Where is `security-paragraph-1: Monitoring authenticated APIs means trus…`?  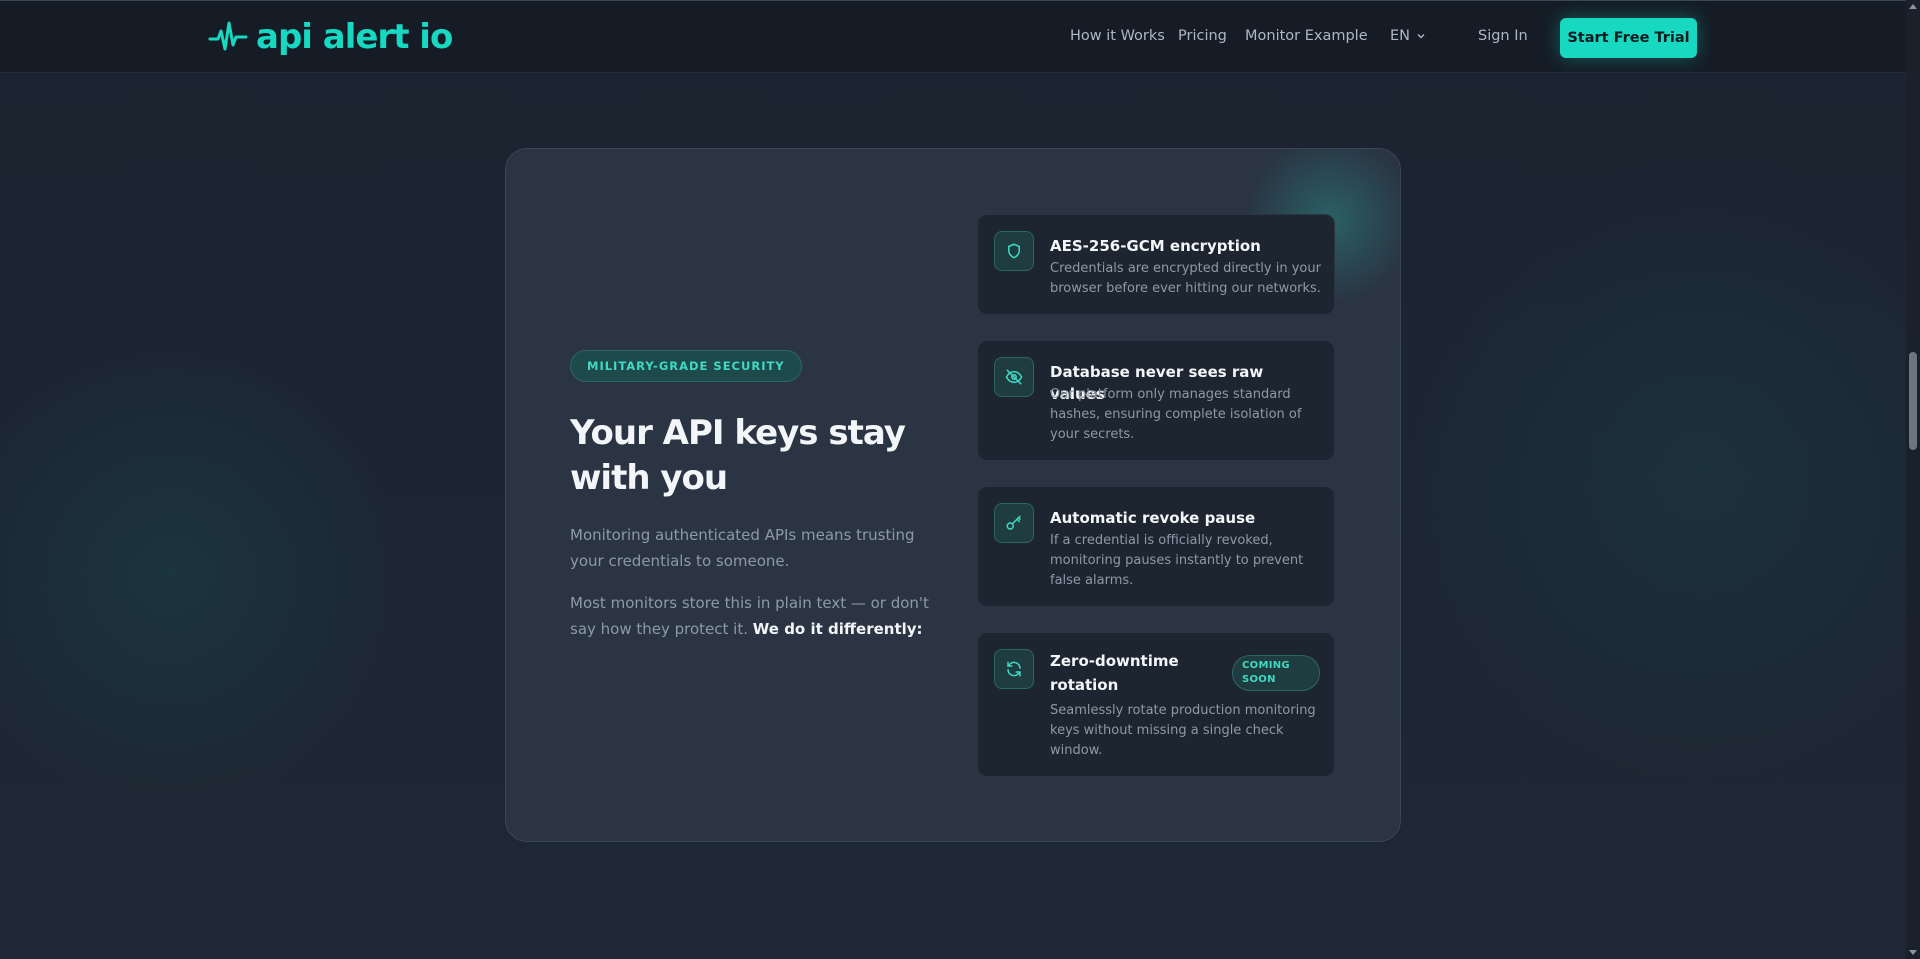 security-paragraph-1: Monitoring authenticated APIs means trus… is located at coordinates (742, 548).